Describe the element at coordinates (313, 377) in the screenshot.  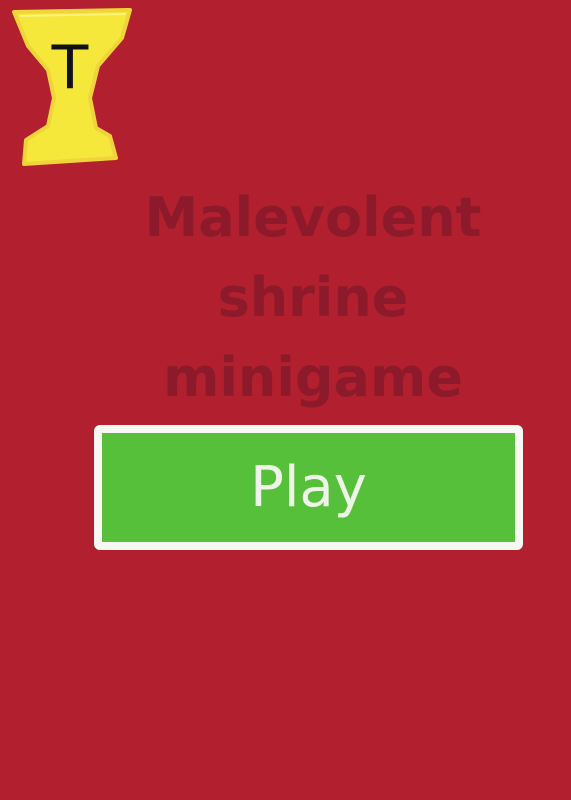
I see `title-line-3: minigame` at that location.